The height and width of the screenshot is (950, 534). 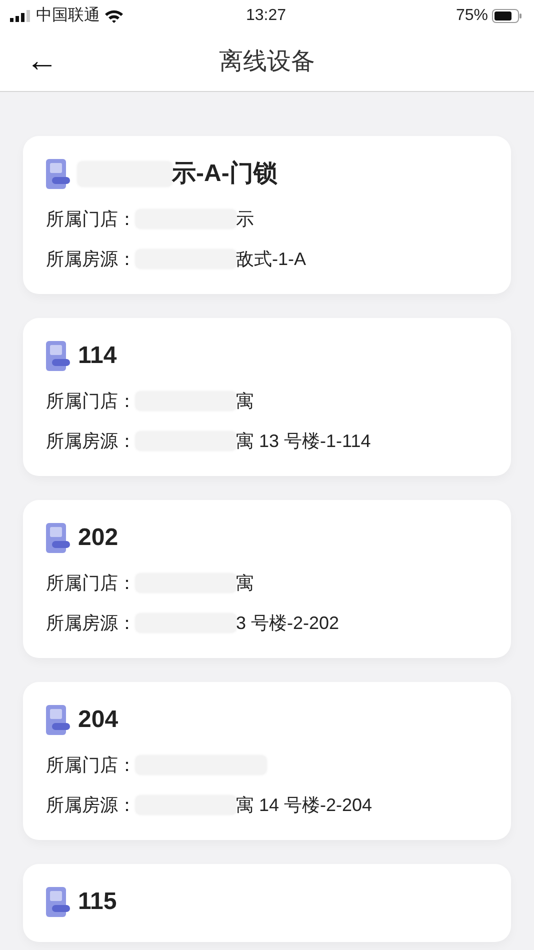 I want to click on wifi-icon, so click(x=114, y=16).